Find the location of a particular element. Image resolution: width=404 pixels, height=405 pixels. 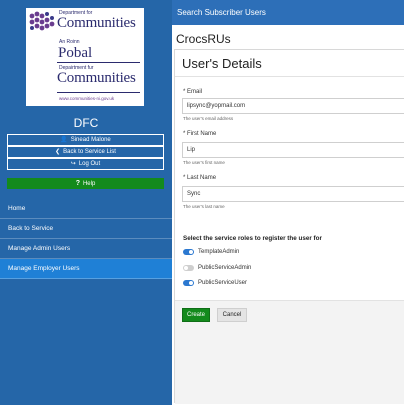

nav-item-manage-employer-users: Manage Employer Users is located at coordinates (86, 269).